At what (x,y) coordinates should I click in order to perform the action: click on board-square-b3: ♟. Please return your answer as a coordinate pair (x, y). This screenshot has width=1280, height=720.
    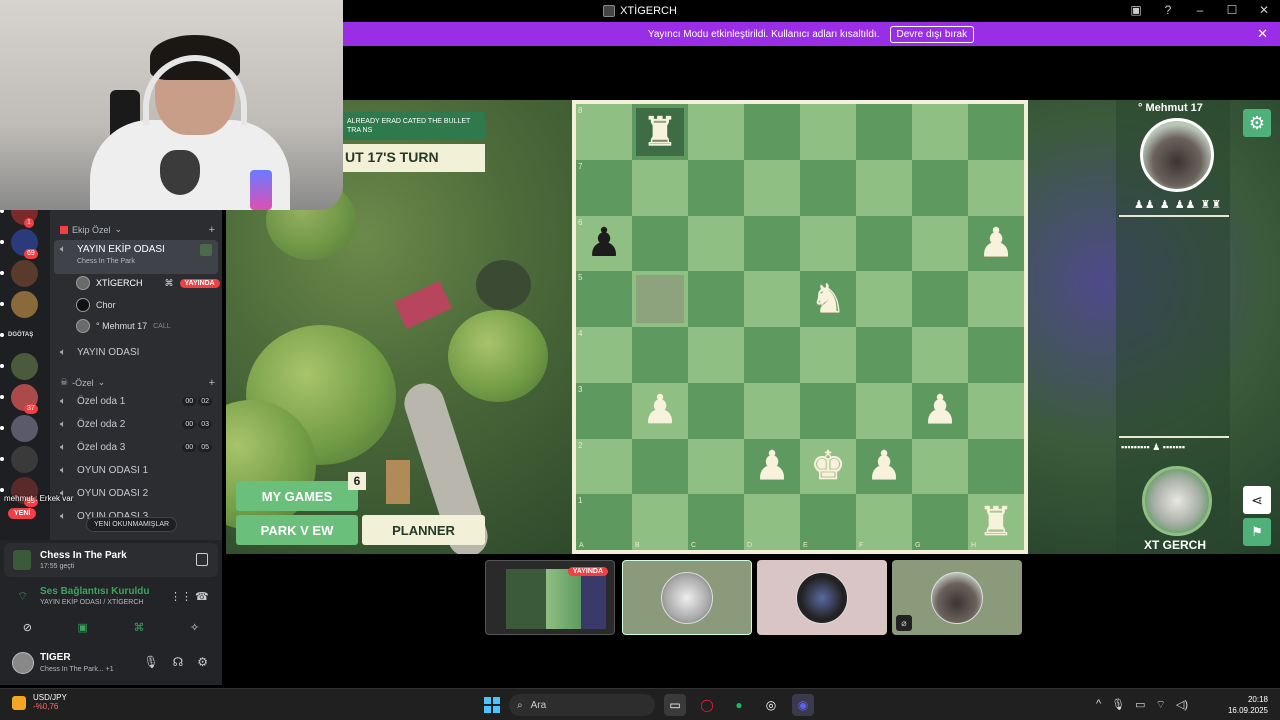
    Looking at the image, I should click on (660, 410).